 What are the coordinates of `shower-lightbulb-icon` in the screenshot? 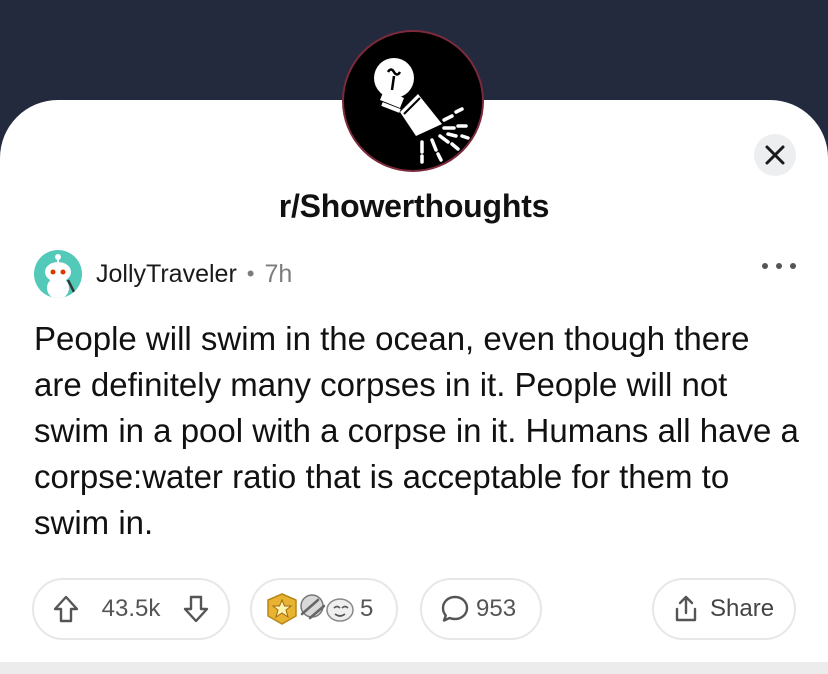 It's located at (422, 111).